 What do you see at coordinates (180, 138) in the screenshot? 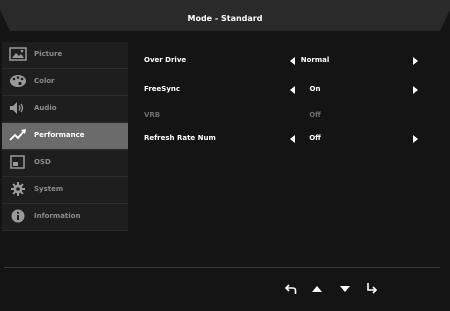
I see `setting-label: Refresh Rate Num` at bounding box center [180, 138].